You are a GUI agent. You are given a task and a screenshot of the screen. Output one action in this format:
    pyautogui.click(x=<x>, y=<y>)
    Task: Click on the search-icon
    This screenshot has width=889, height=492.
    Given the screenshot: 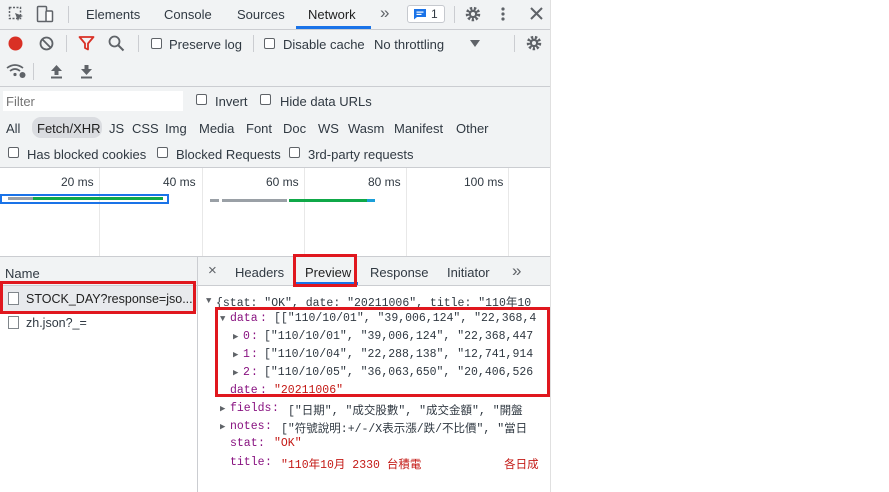 What is the action you would take?
    pyautogui.click(x=116, y=43)
    